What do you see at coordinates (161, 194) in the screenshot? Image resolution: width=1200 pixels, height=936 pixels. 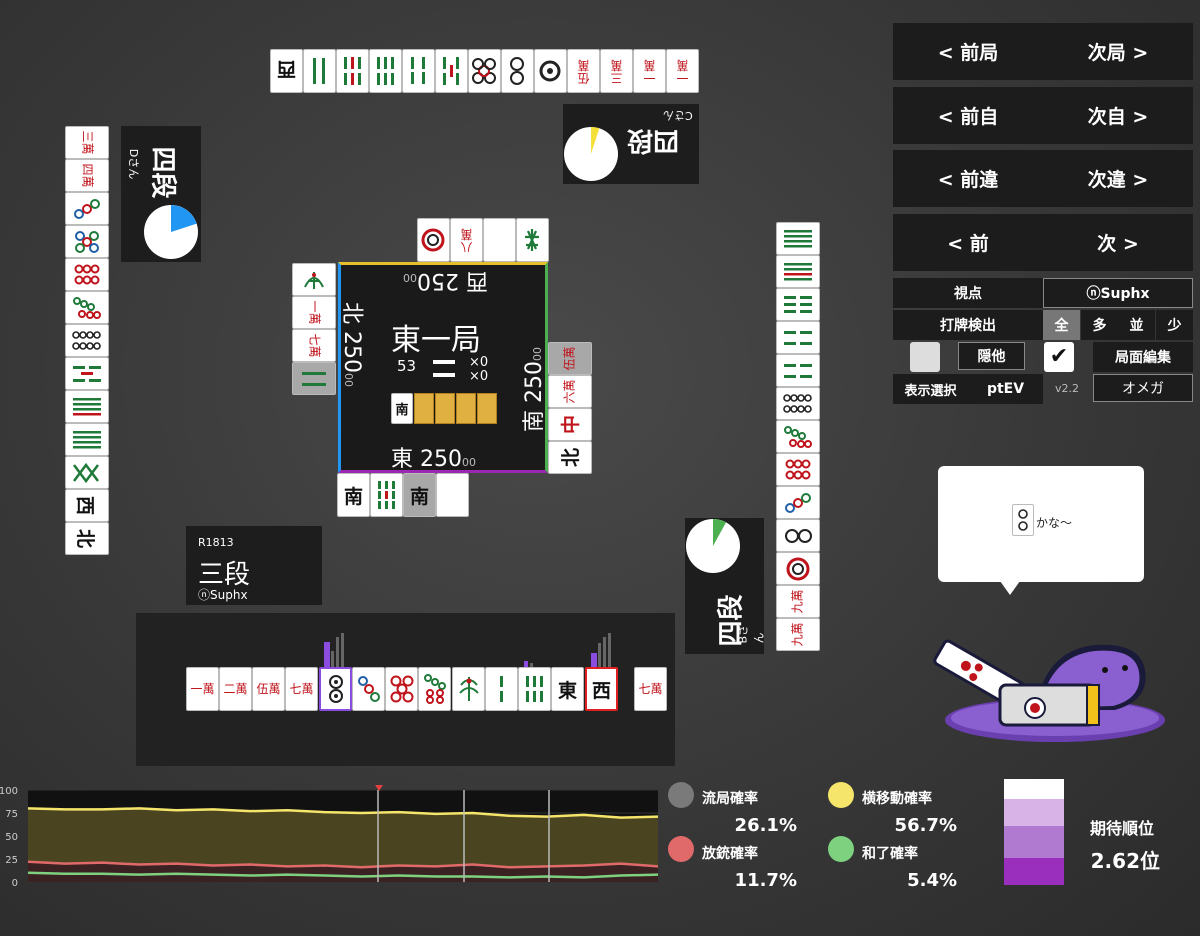 I see `left-player-panel: 四段 Dさん` at bounding box center [161, 194].